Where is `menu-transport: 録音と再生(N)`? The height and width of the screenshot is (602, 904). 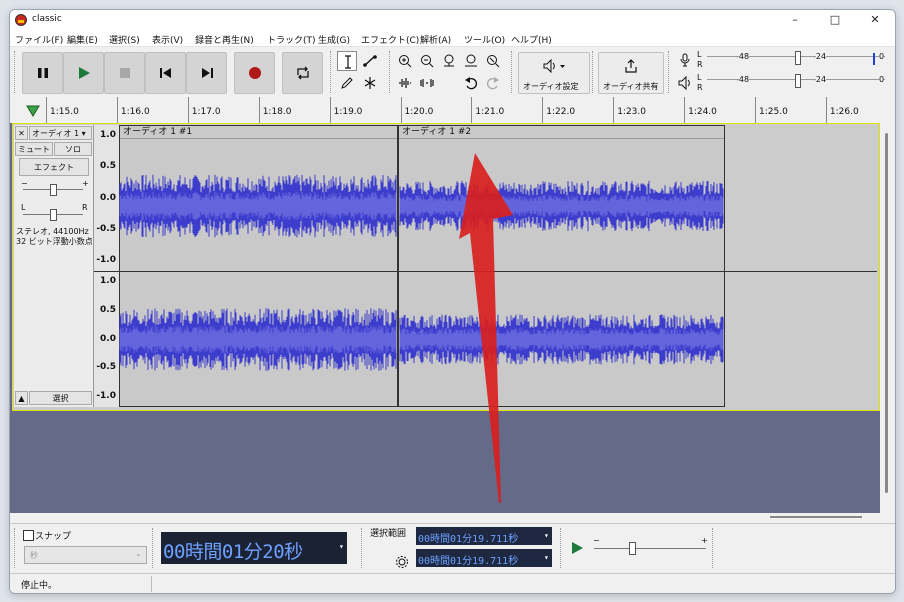
menu-transport: 録音と再生(N) is located at coordinates (224, 39).